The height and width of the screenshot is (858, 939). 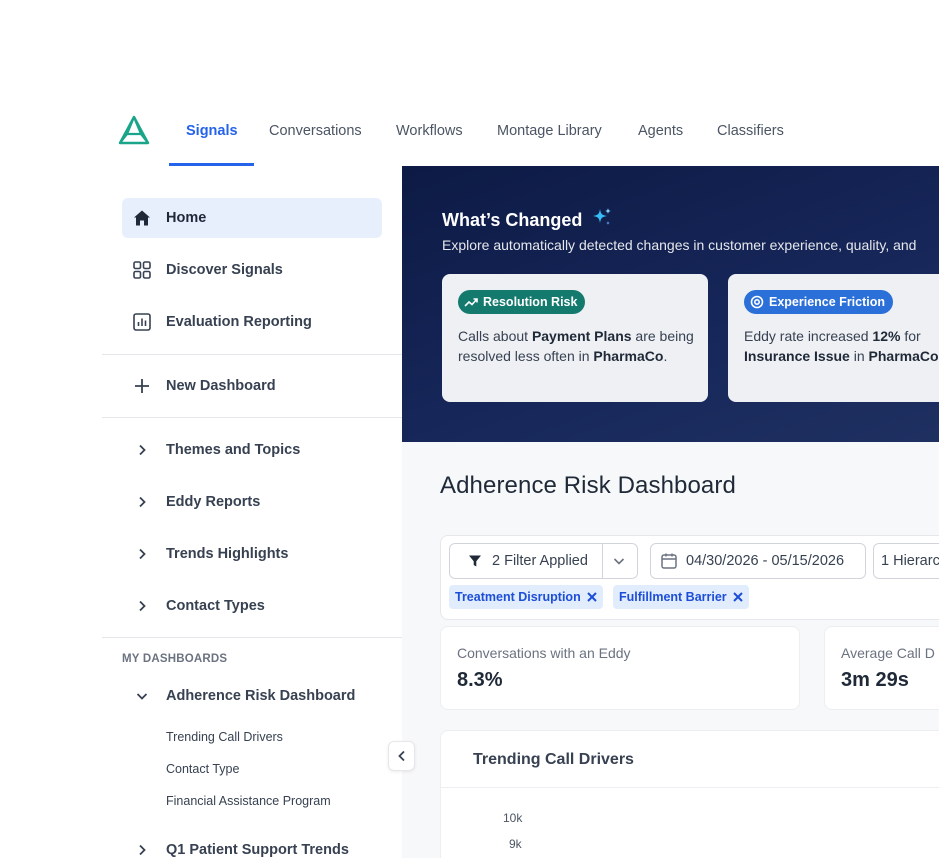 What do you see at coordinates (480, 680) in the screenshot?
I see `stat-value: 8.3%` at bounding box center [480, 680].